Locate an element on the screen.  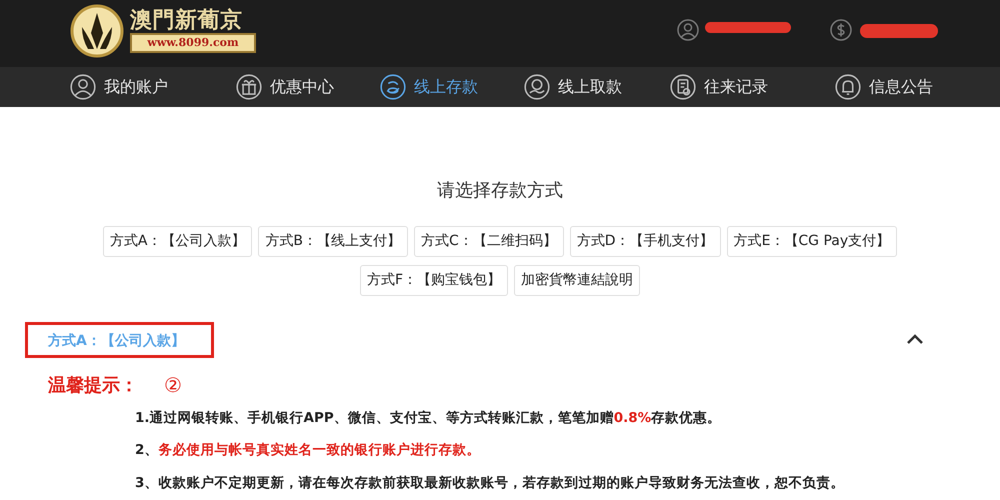
nav-tab: 信息公告 is located at coordinates (884, 87).